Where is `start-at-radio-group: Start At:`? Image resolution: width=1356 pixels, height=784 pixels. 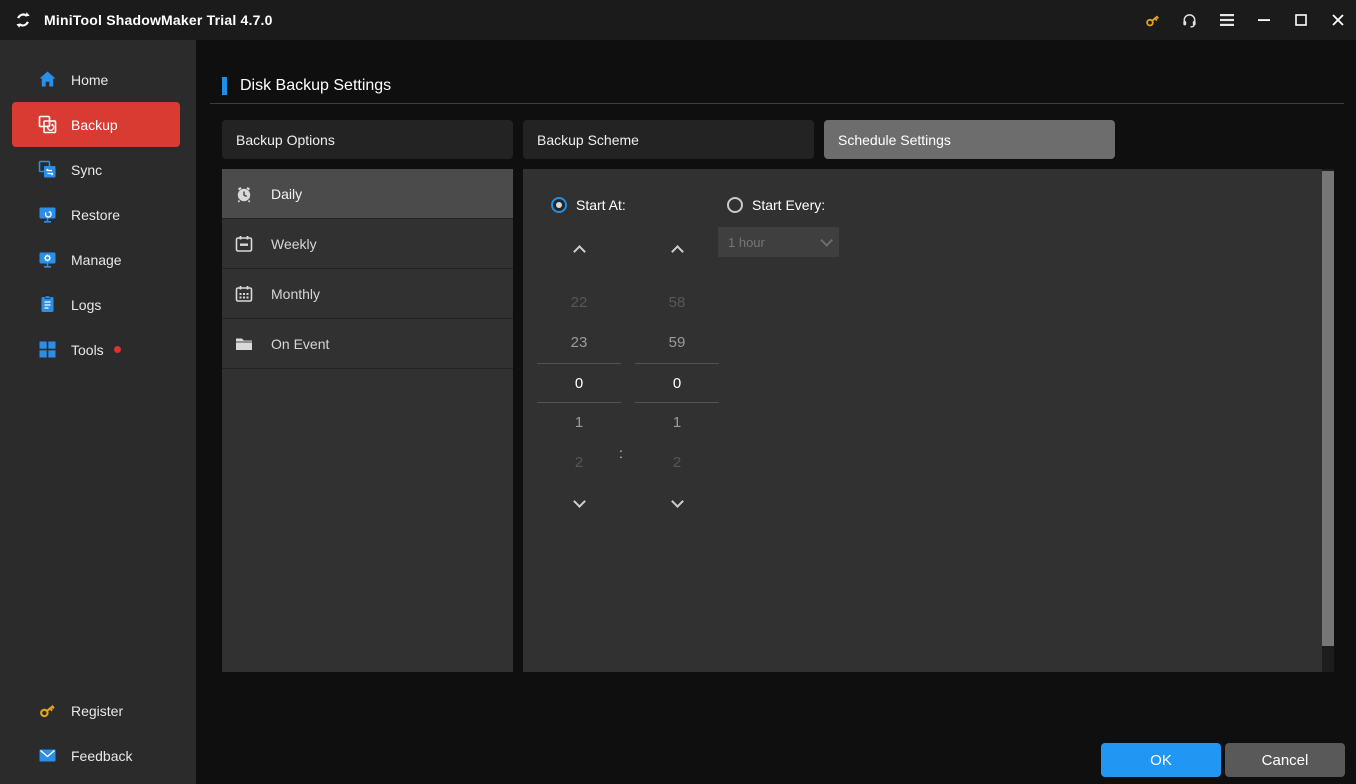
start-at-radio-group: Start At: is located at coordinates (588, 205).